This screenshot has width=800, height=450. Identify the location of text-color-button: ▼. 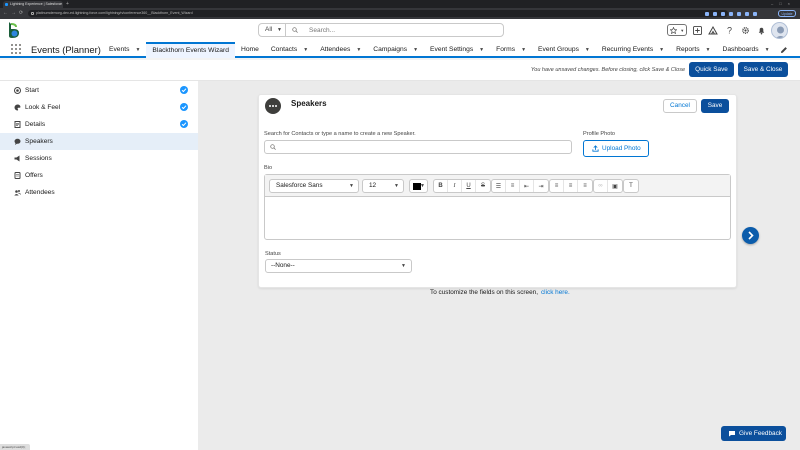
(418, 186).